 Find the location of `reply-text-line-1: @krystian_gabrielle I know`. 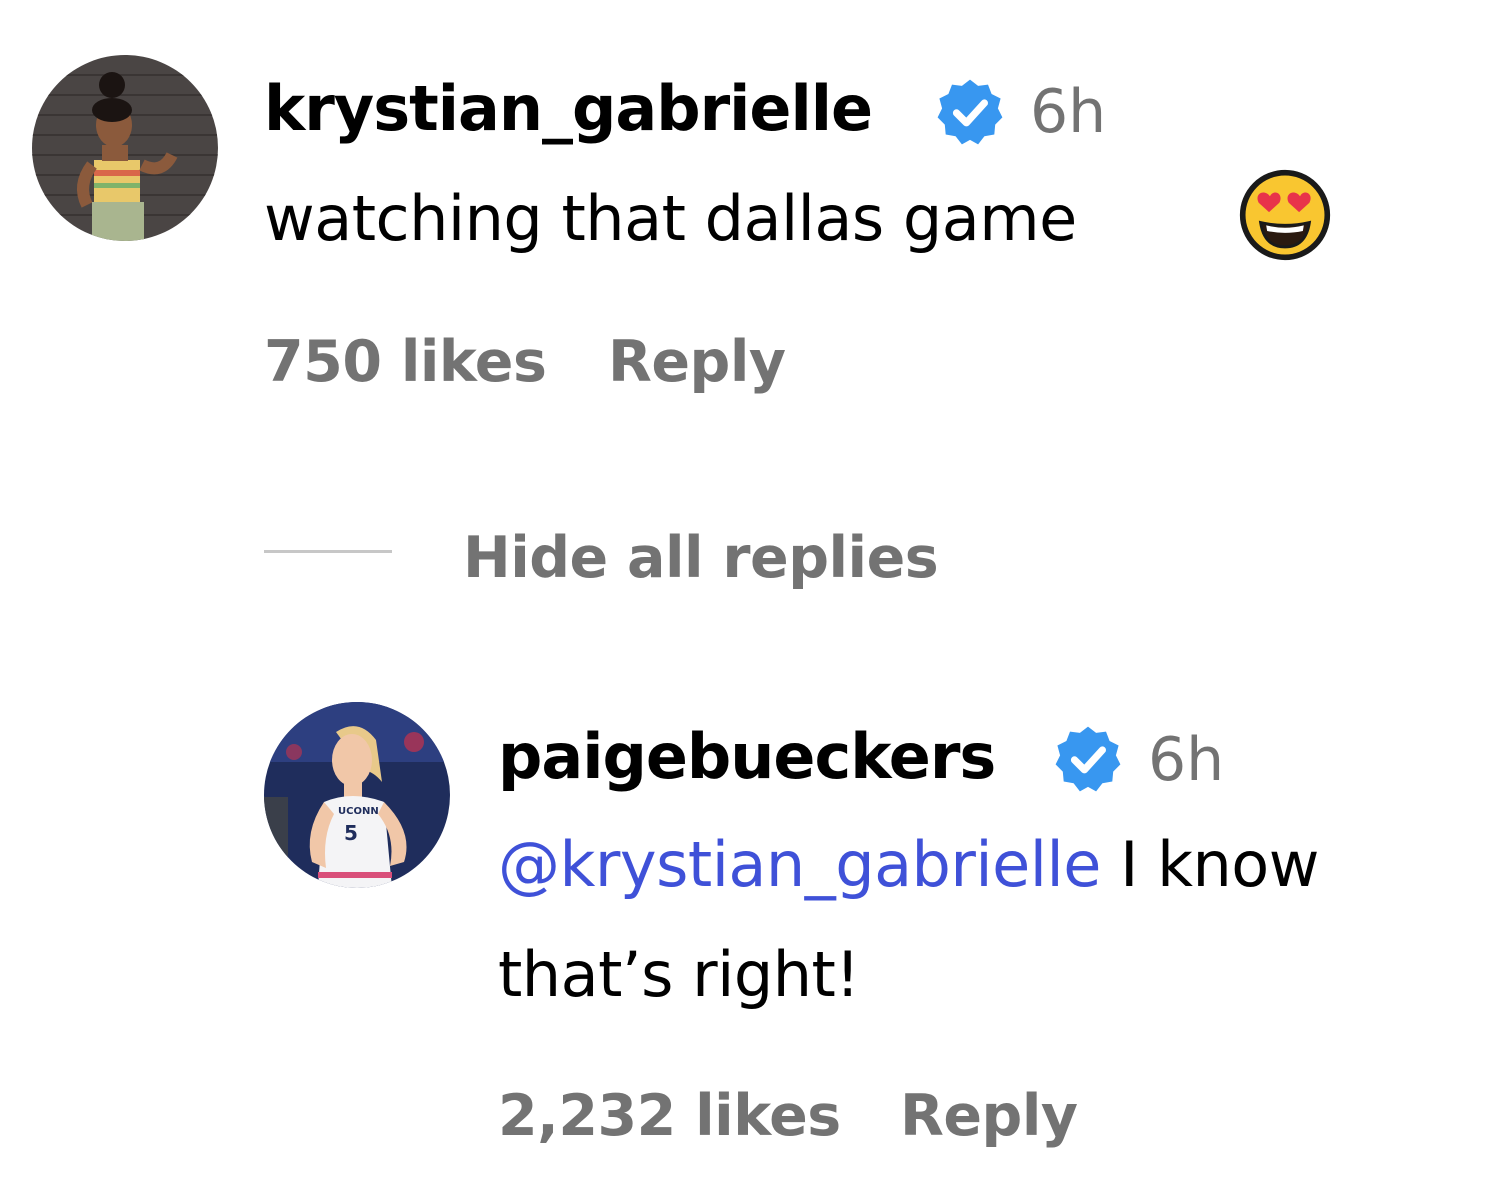

reply-text-line-1: @krystian_gabrielle I know is located at coordinates (908, 865).